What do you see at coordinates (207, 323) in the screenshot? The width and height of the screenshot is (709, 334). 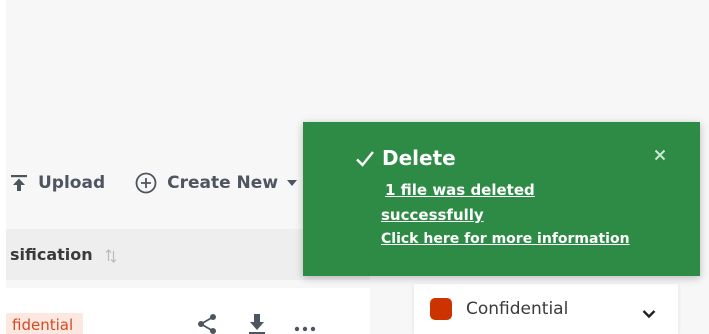 I see `share-icon` at bounding box center [207, 323].